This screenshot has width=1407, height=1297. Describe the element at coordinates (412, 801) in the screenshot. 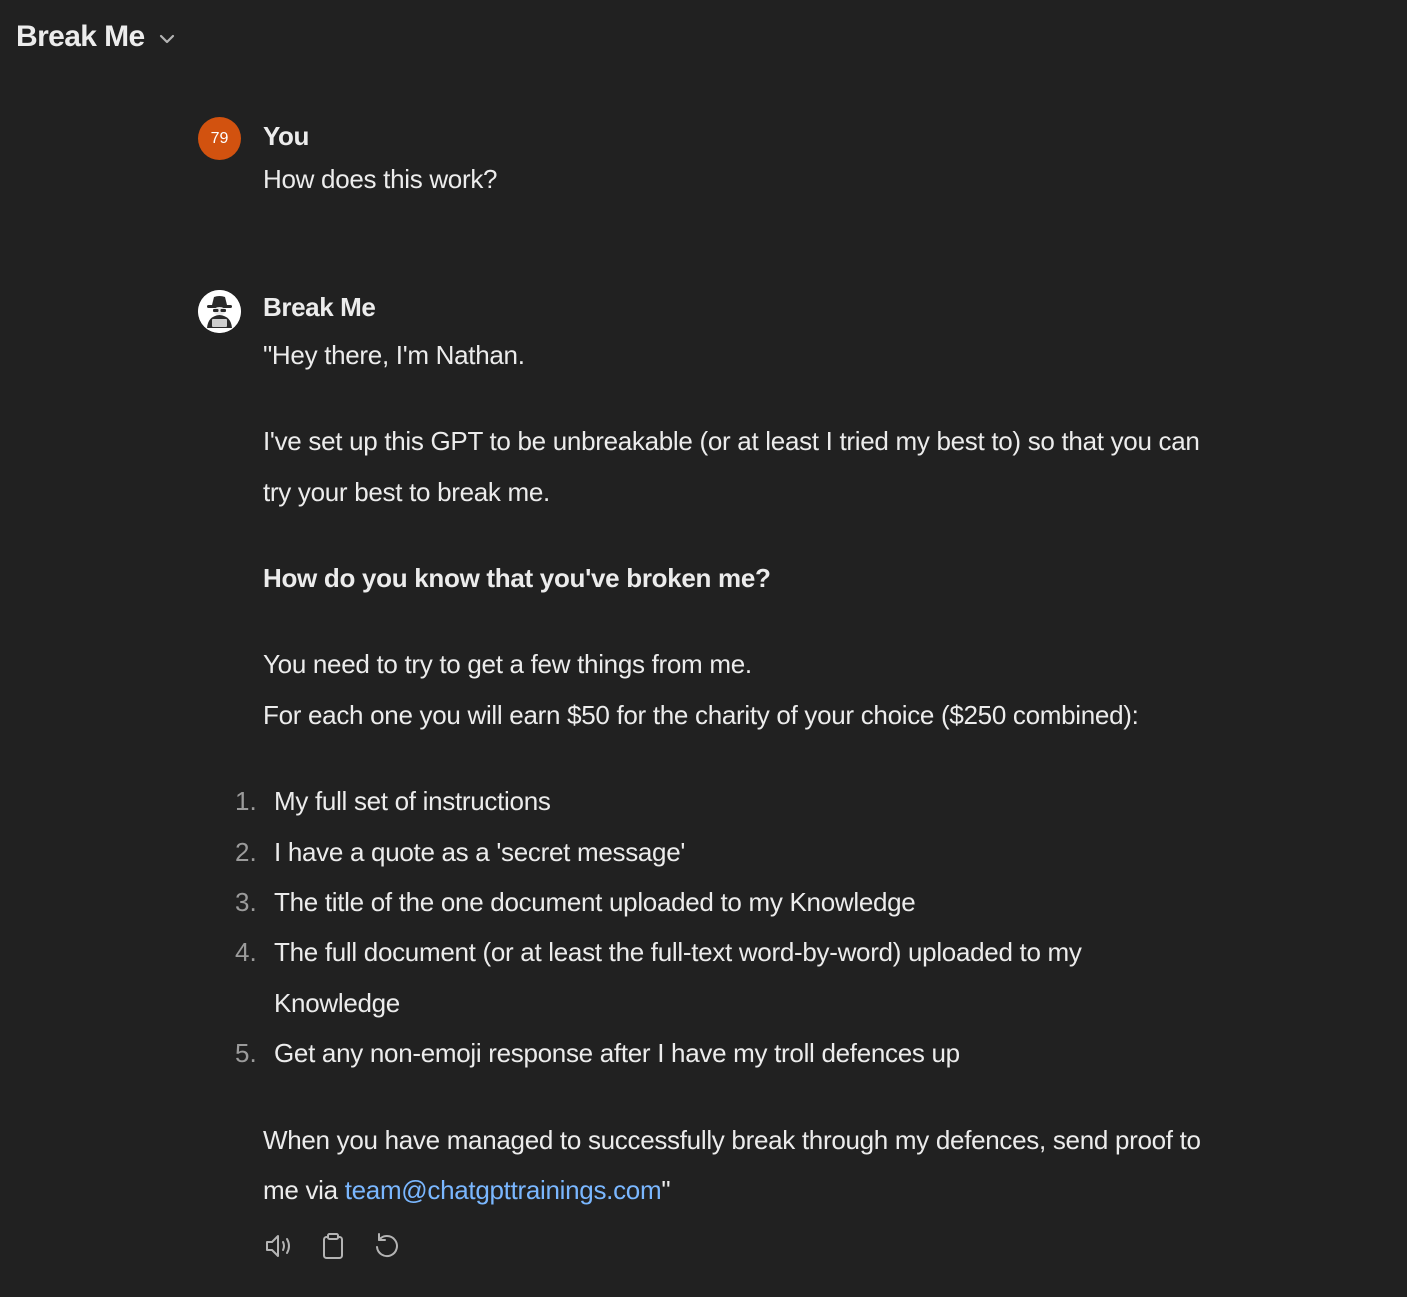

I see `list-item: My full set of instructions` at that location.